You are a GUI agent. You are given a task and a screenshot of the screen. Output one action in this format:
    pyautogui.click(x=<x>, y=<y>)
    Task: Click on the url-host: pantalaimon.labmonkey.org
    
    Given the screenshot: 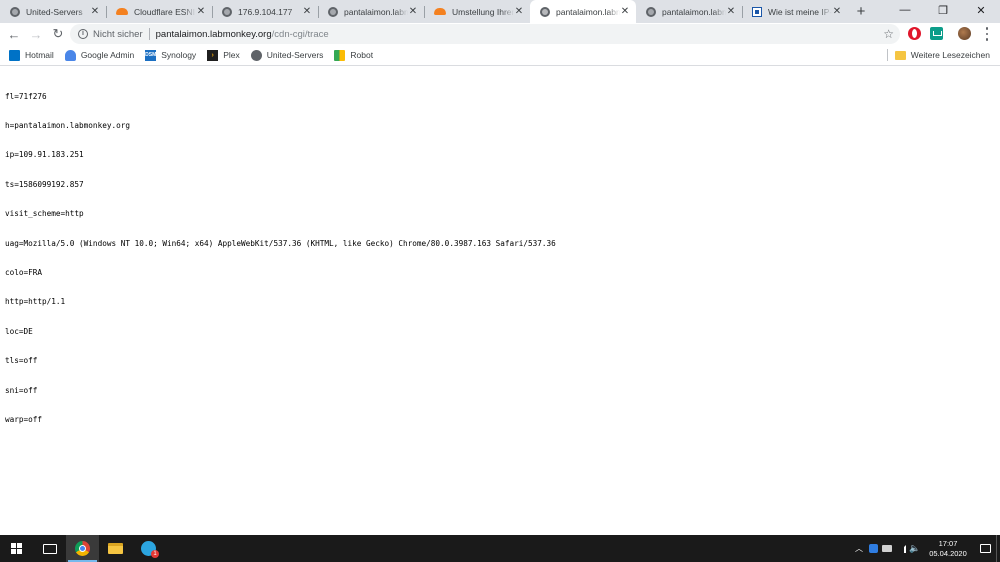 What is the action you would take?
    pyautogui.click(x=214, y=34)
    